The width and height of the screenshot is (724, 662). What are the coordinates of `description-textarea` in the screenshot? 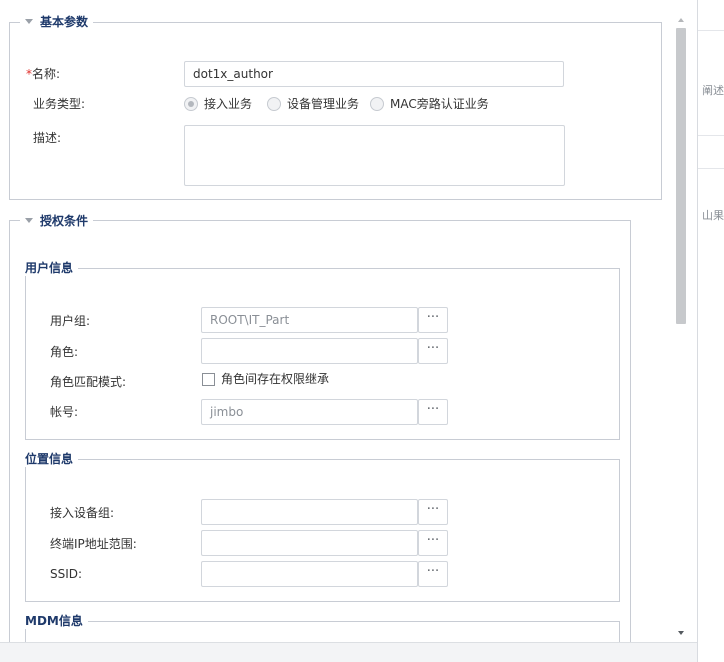 It's located at (374, 155).